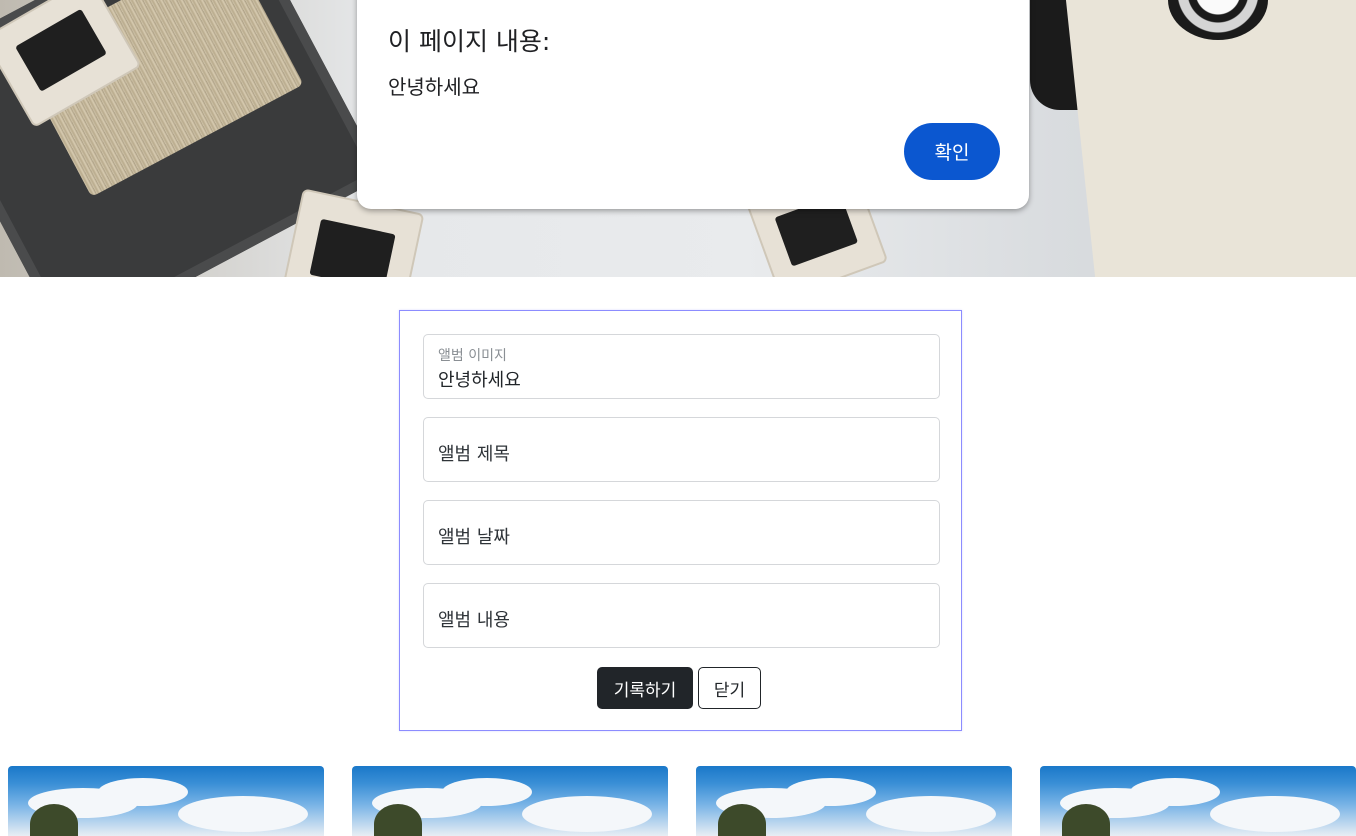  What do you see at coordinates (729, 688) in the screenshot?
I see `close-button: 닫기` at bounding box center [729, 688].